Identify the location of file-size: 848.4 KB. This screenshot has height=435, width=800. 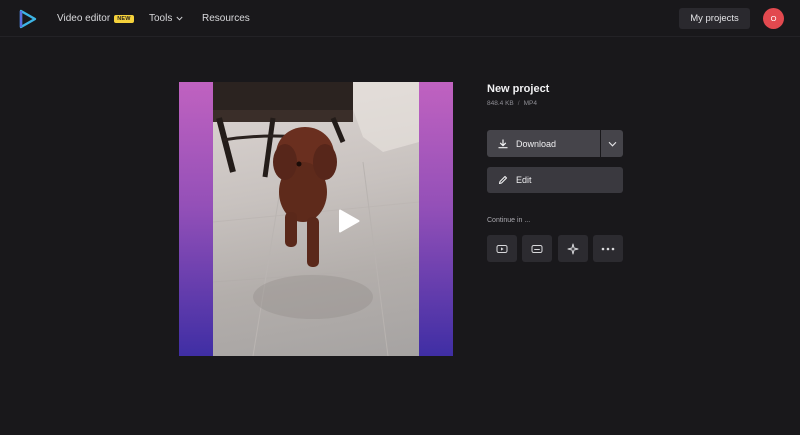
(500, 103).